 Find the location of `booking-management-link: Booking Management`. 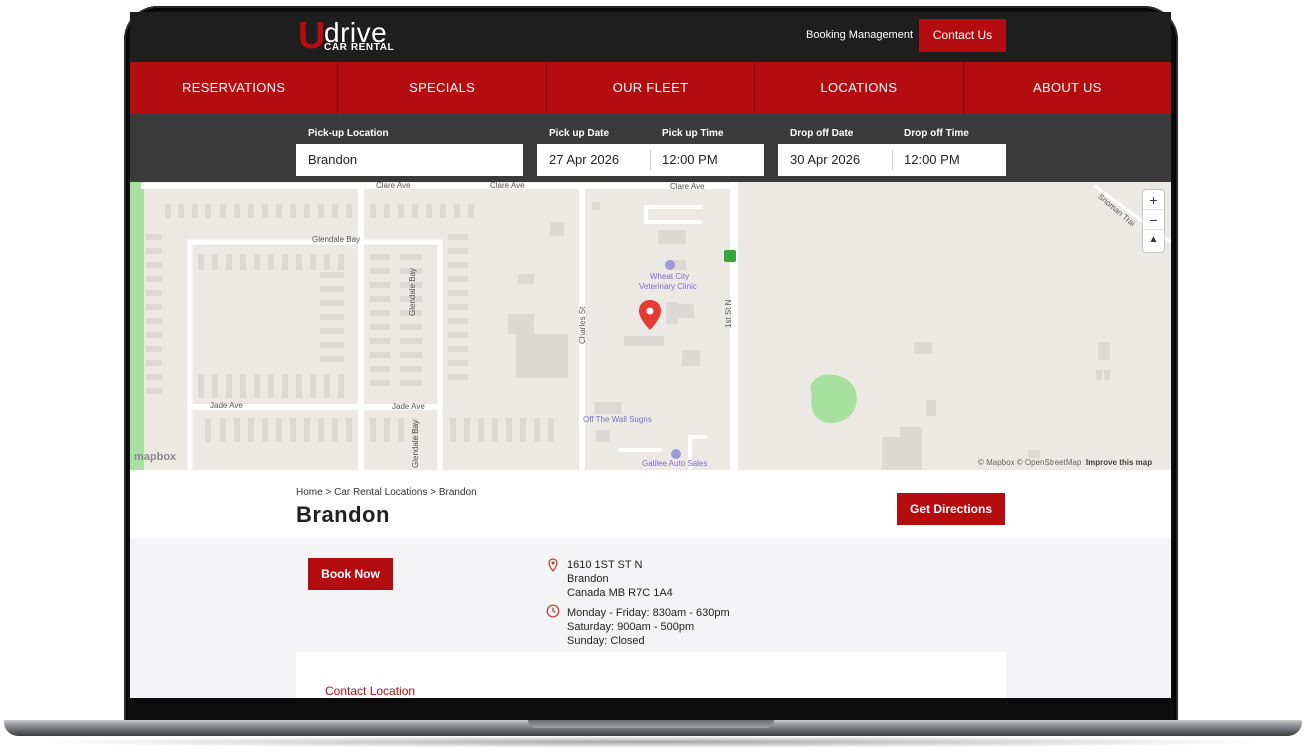

booking-management-link: Booking Management is located at coordinates (859, 35).